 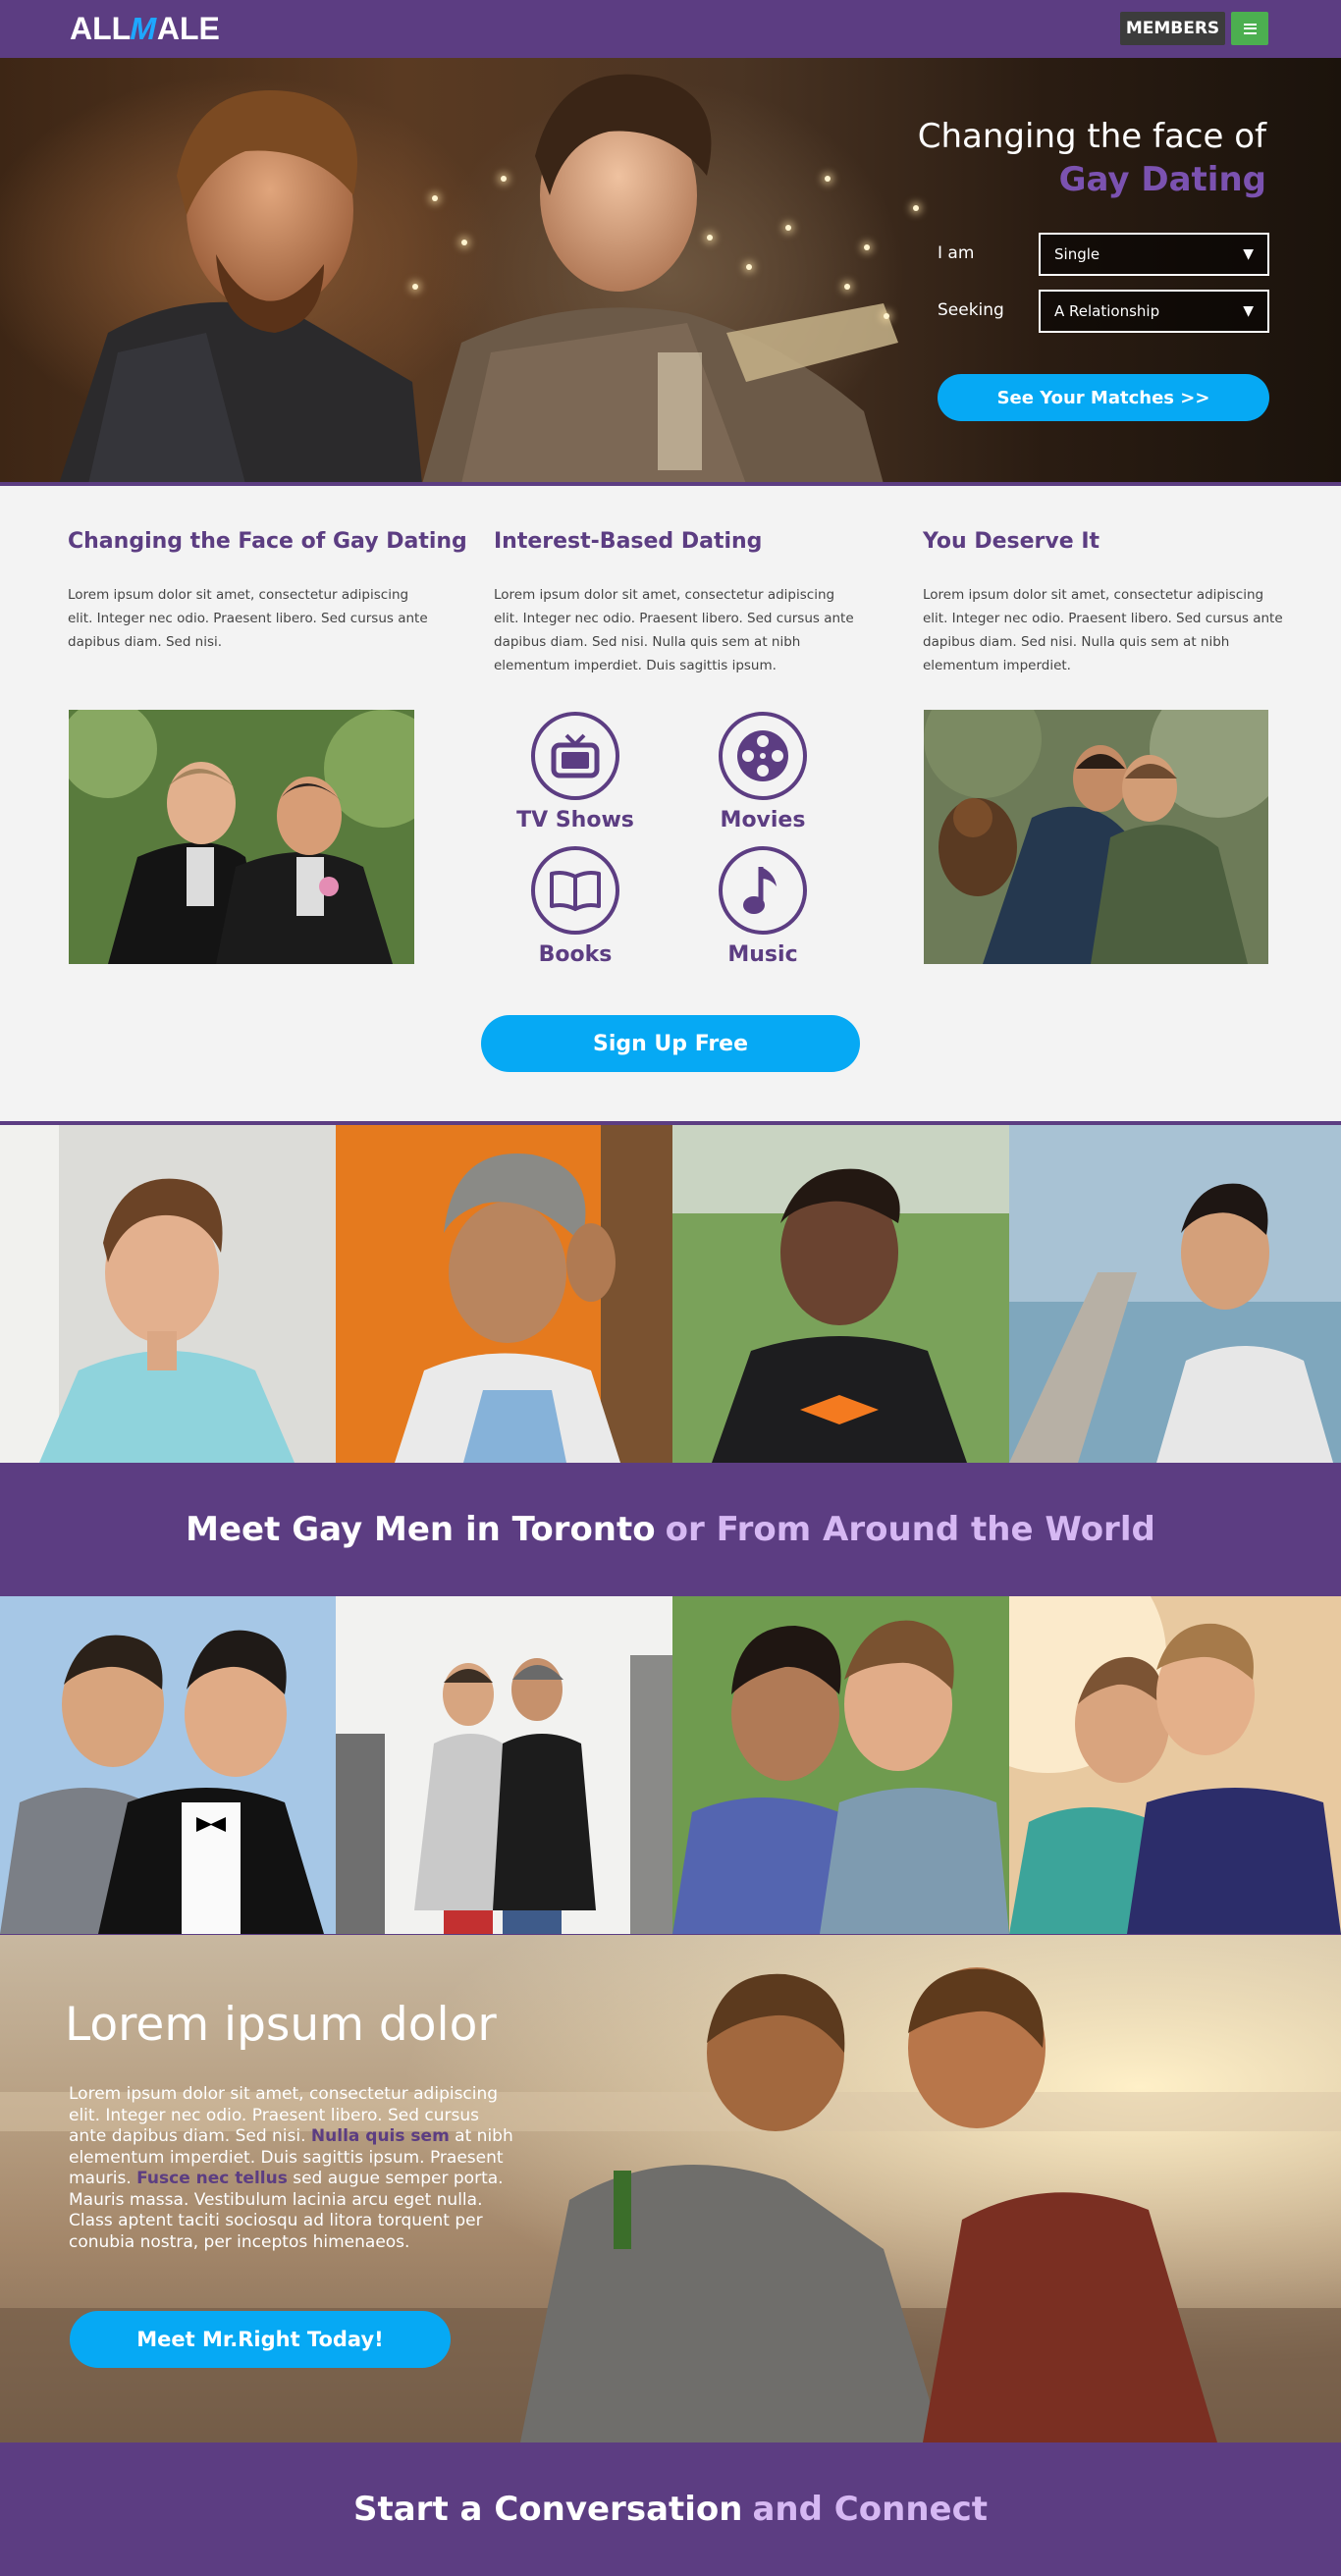 What do you see at coordinates (870, 2509) in the screenshot?
I see `banner2-accent-text: and Connect` at bounding box center [870, 2509].